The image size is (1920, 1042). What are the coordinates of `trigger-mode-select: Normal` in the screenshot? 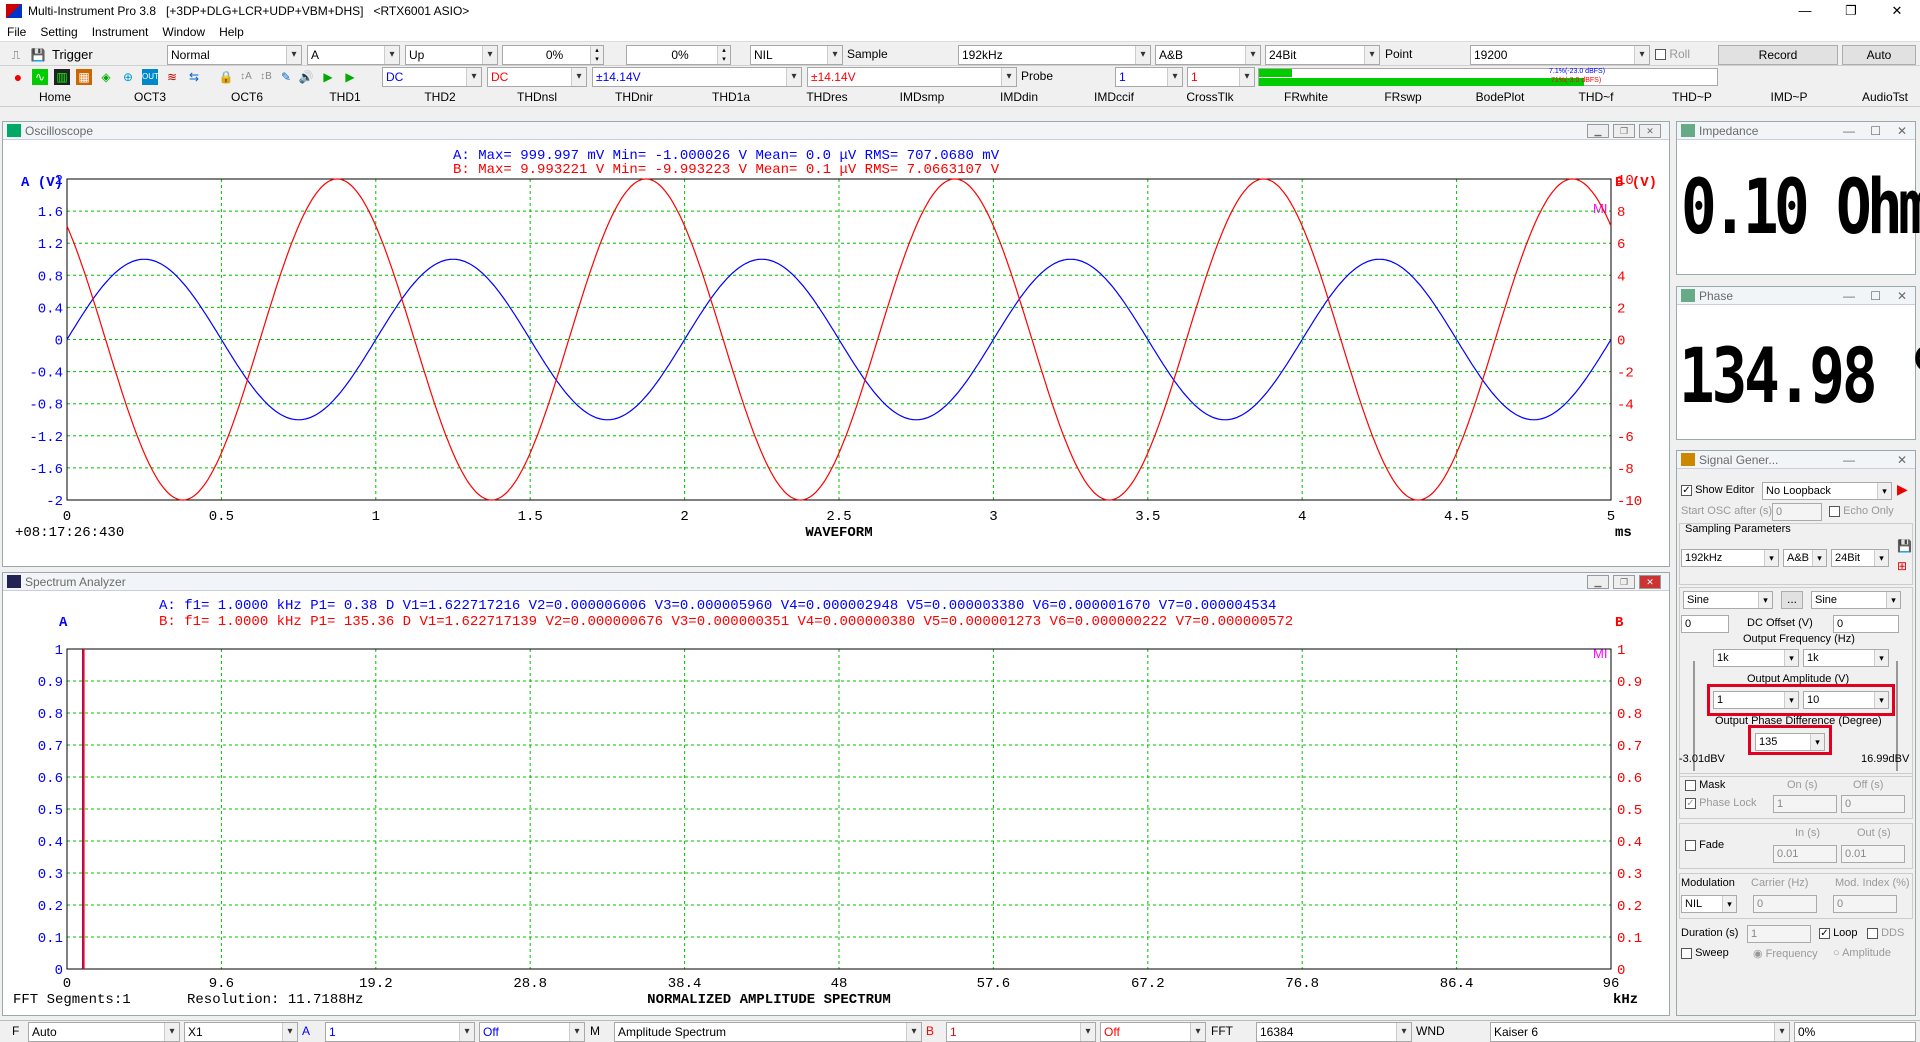 It's located at (234, 55).